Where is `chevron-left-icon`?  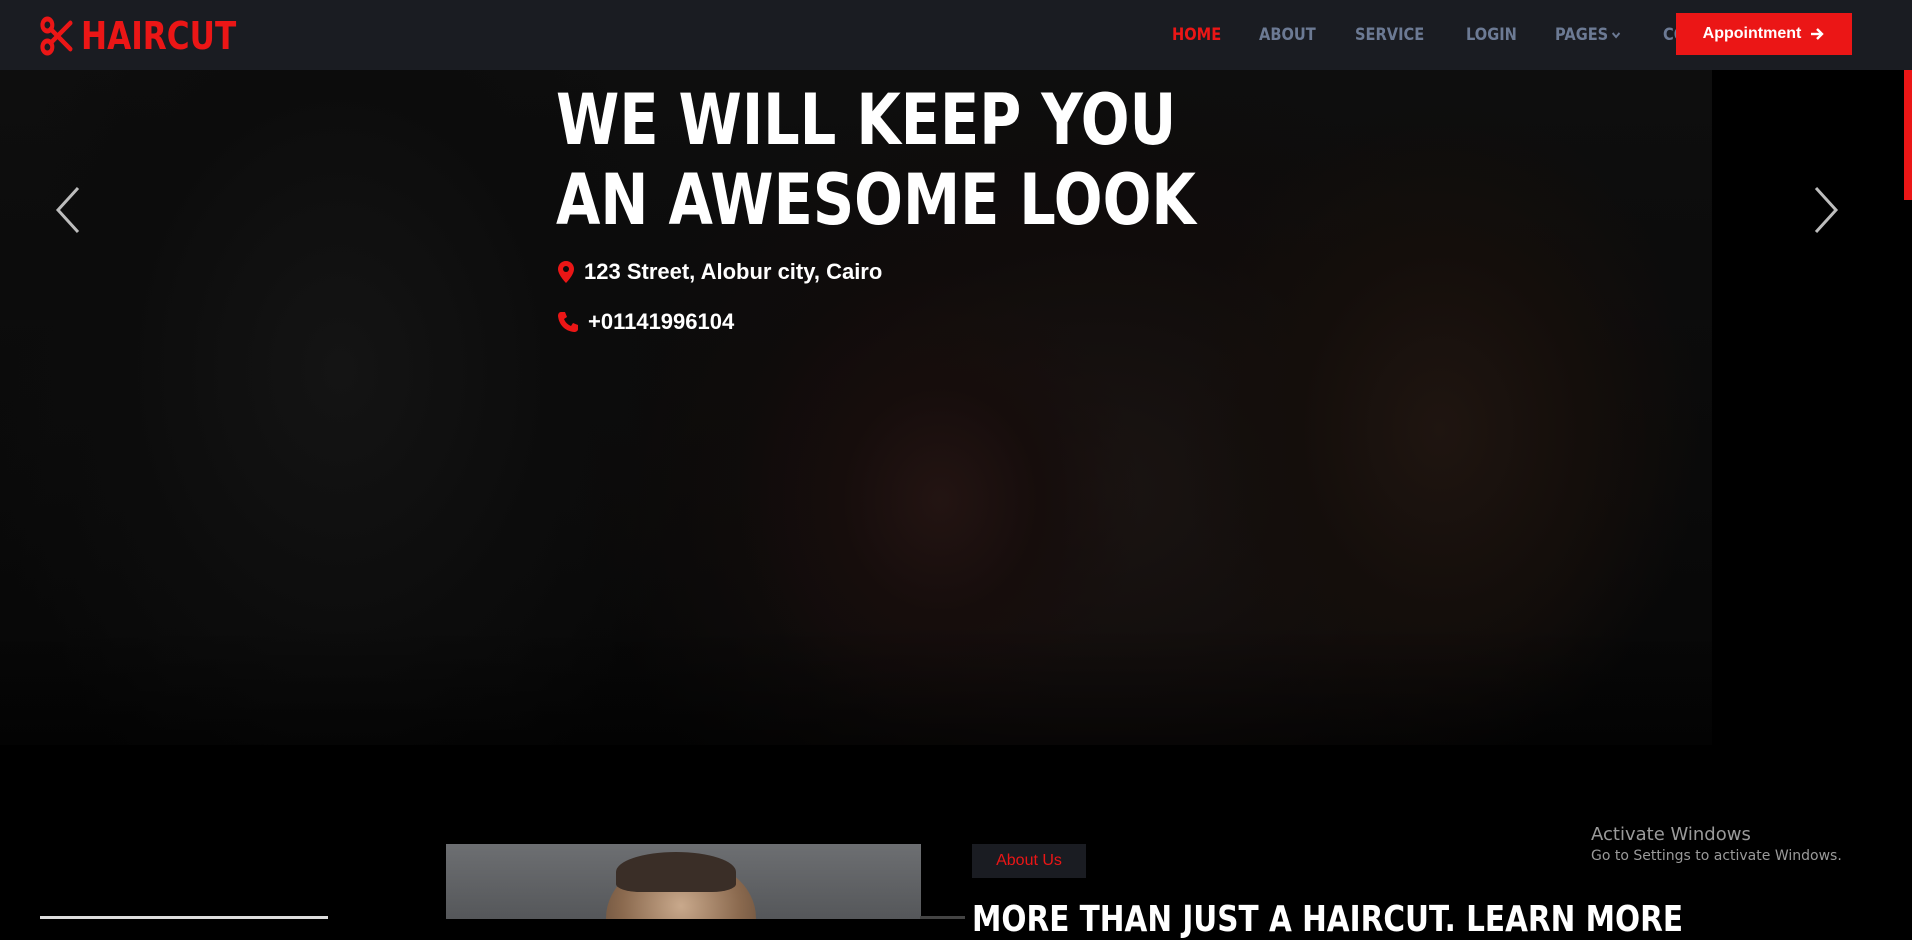 chevron-left-icon is located at coordinates (68, 210).